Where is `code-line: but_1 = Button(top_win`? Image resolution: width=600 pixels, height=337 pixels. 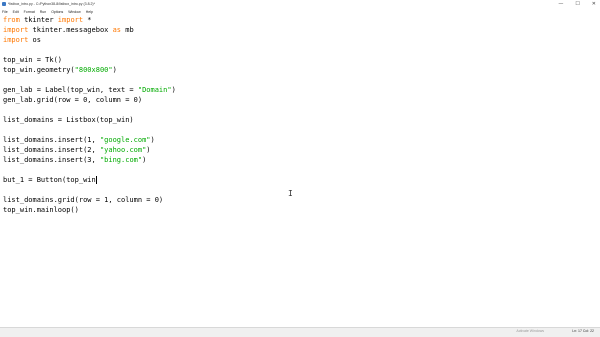
code-line: but_1 = Button(top_win is located at coordinates (50, 180).